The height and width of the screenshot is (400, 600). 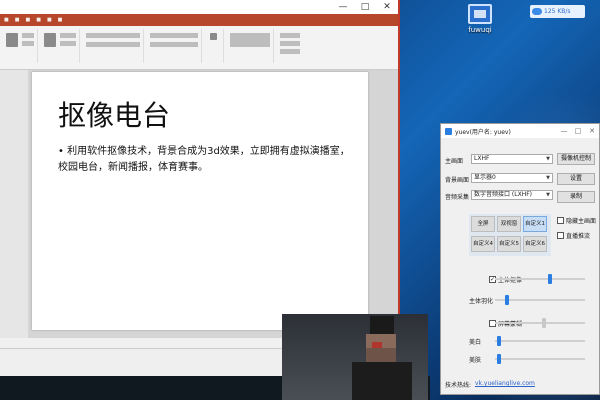 What do you see at coordinates (485, 177) in the screenshot?
I see `background-value: 显示器0` at bounding box center [485, 177].